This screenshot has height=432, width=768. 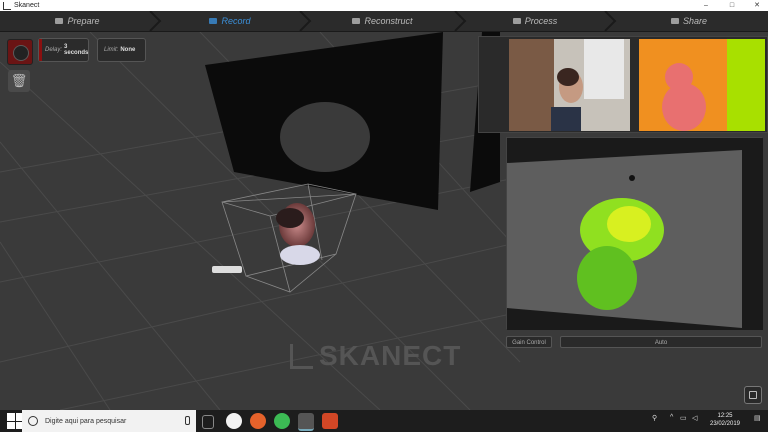 I want to click on tab-process: Process, so click(x=535, y=21).